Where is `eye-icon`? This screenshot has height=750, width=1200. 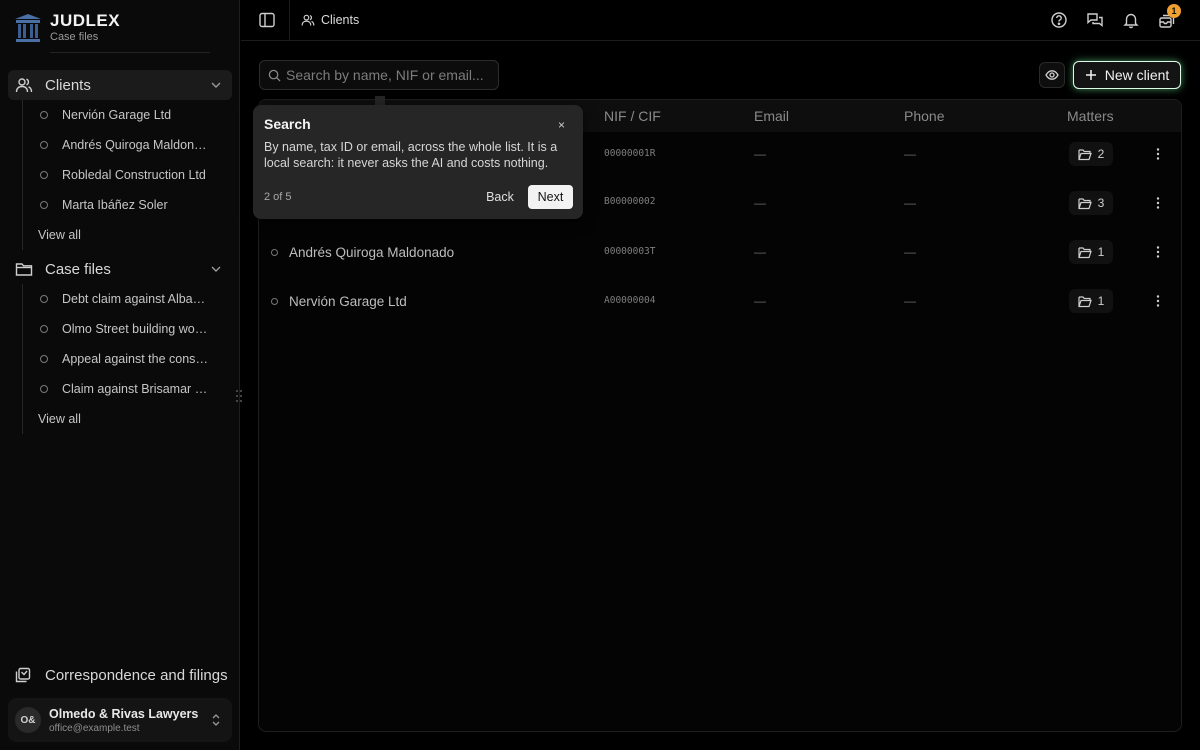 eye-icon is located at coordinates (1052, 75).